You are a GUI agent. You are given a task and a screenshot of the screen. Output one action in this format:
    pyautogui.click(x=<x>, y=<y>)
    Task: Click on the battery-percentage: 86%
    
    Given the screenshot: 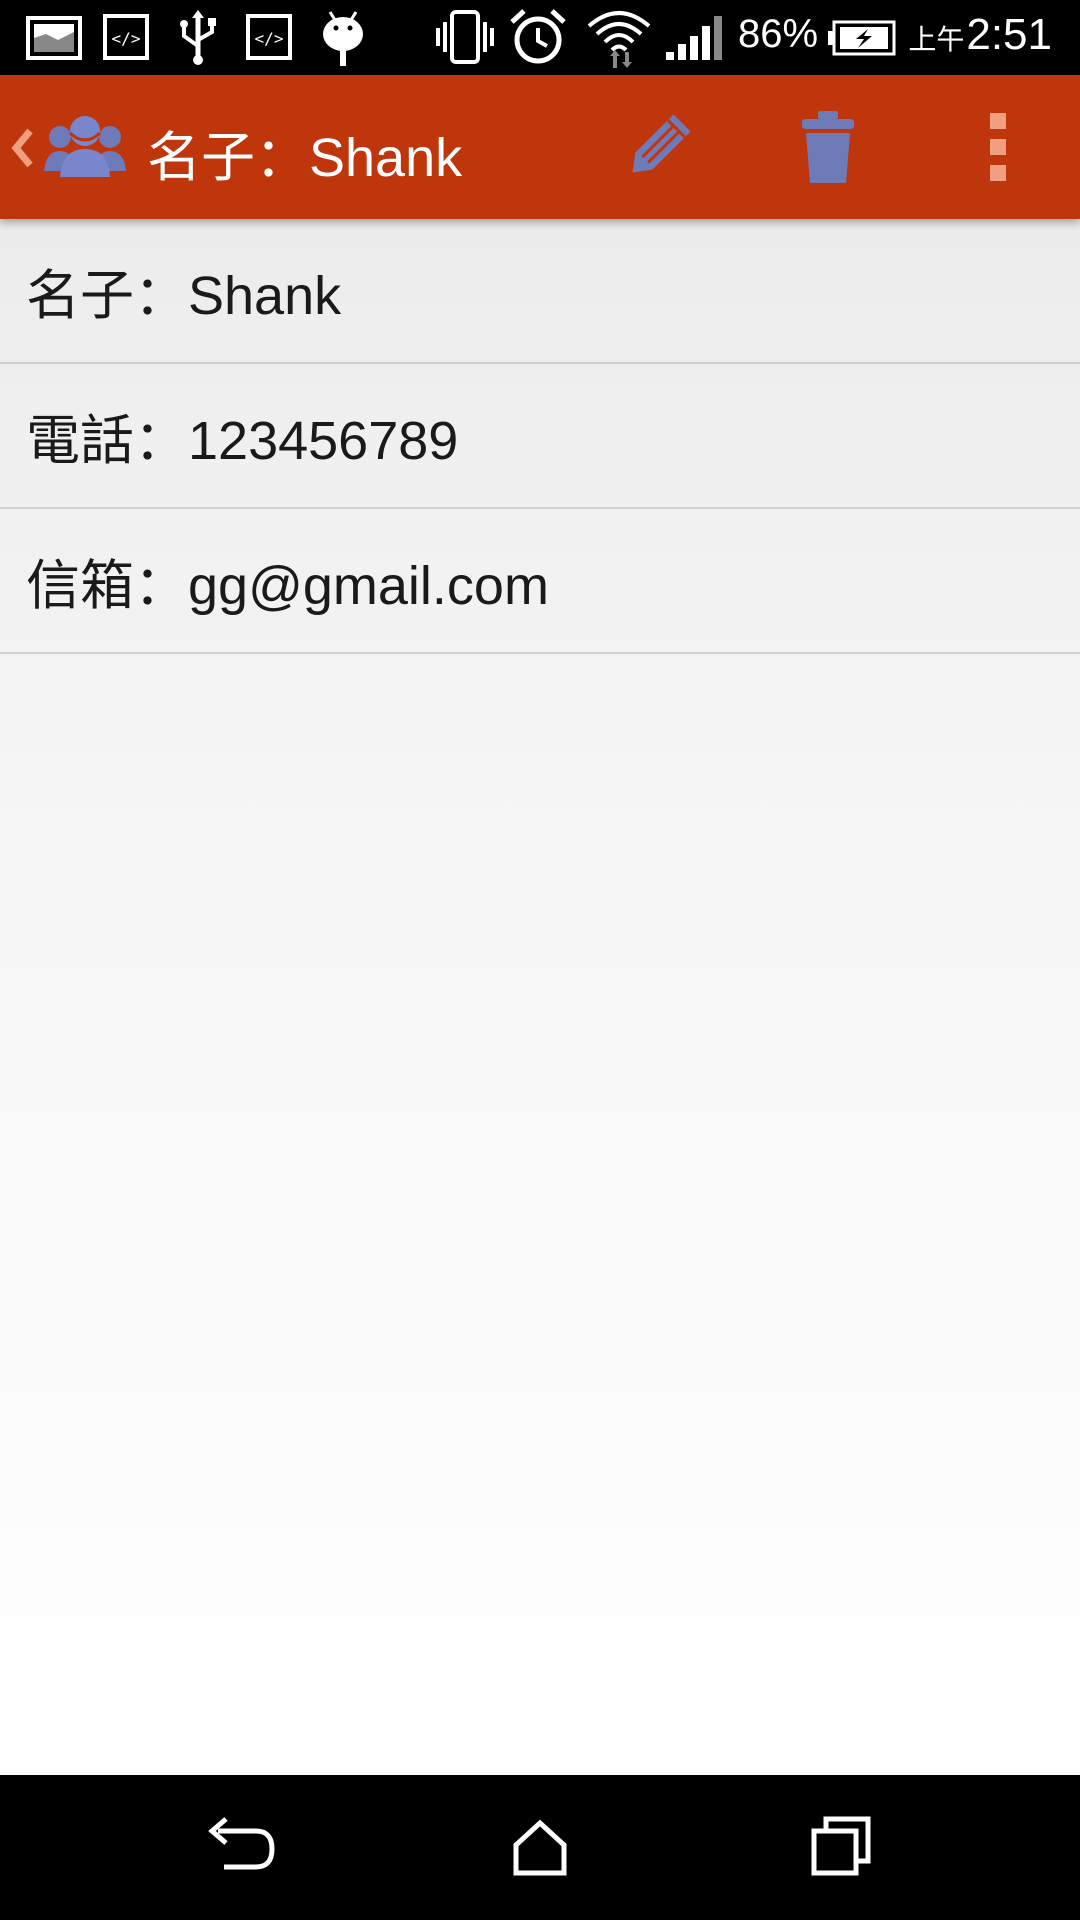 What is the action you would take?
    pyautogui.click(x=778, y=34)
    